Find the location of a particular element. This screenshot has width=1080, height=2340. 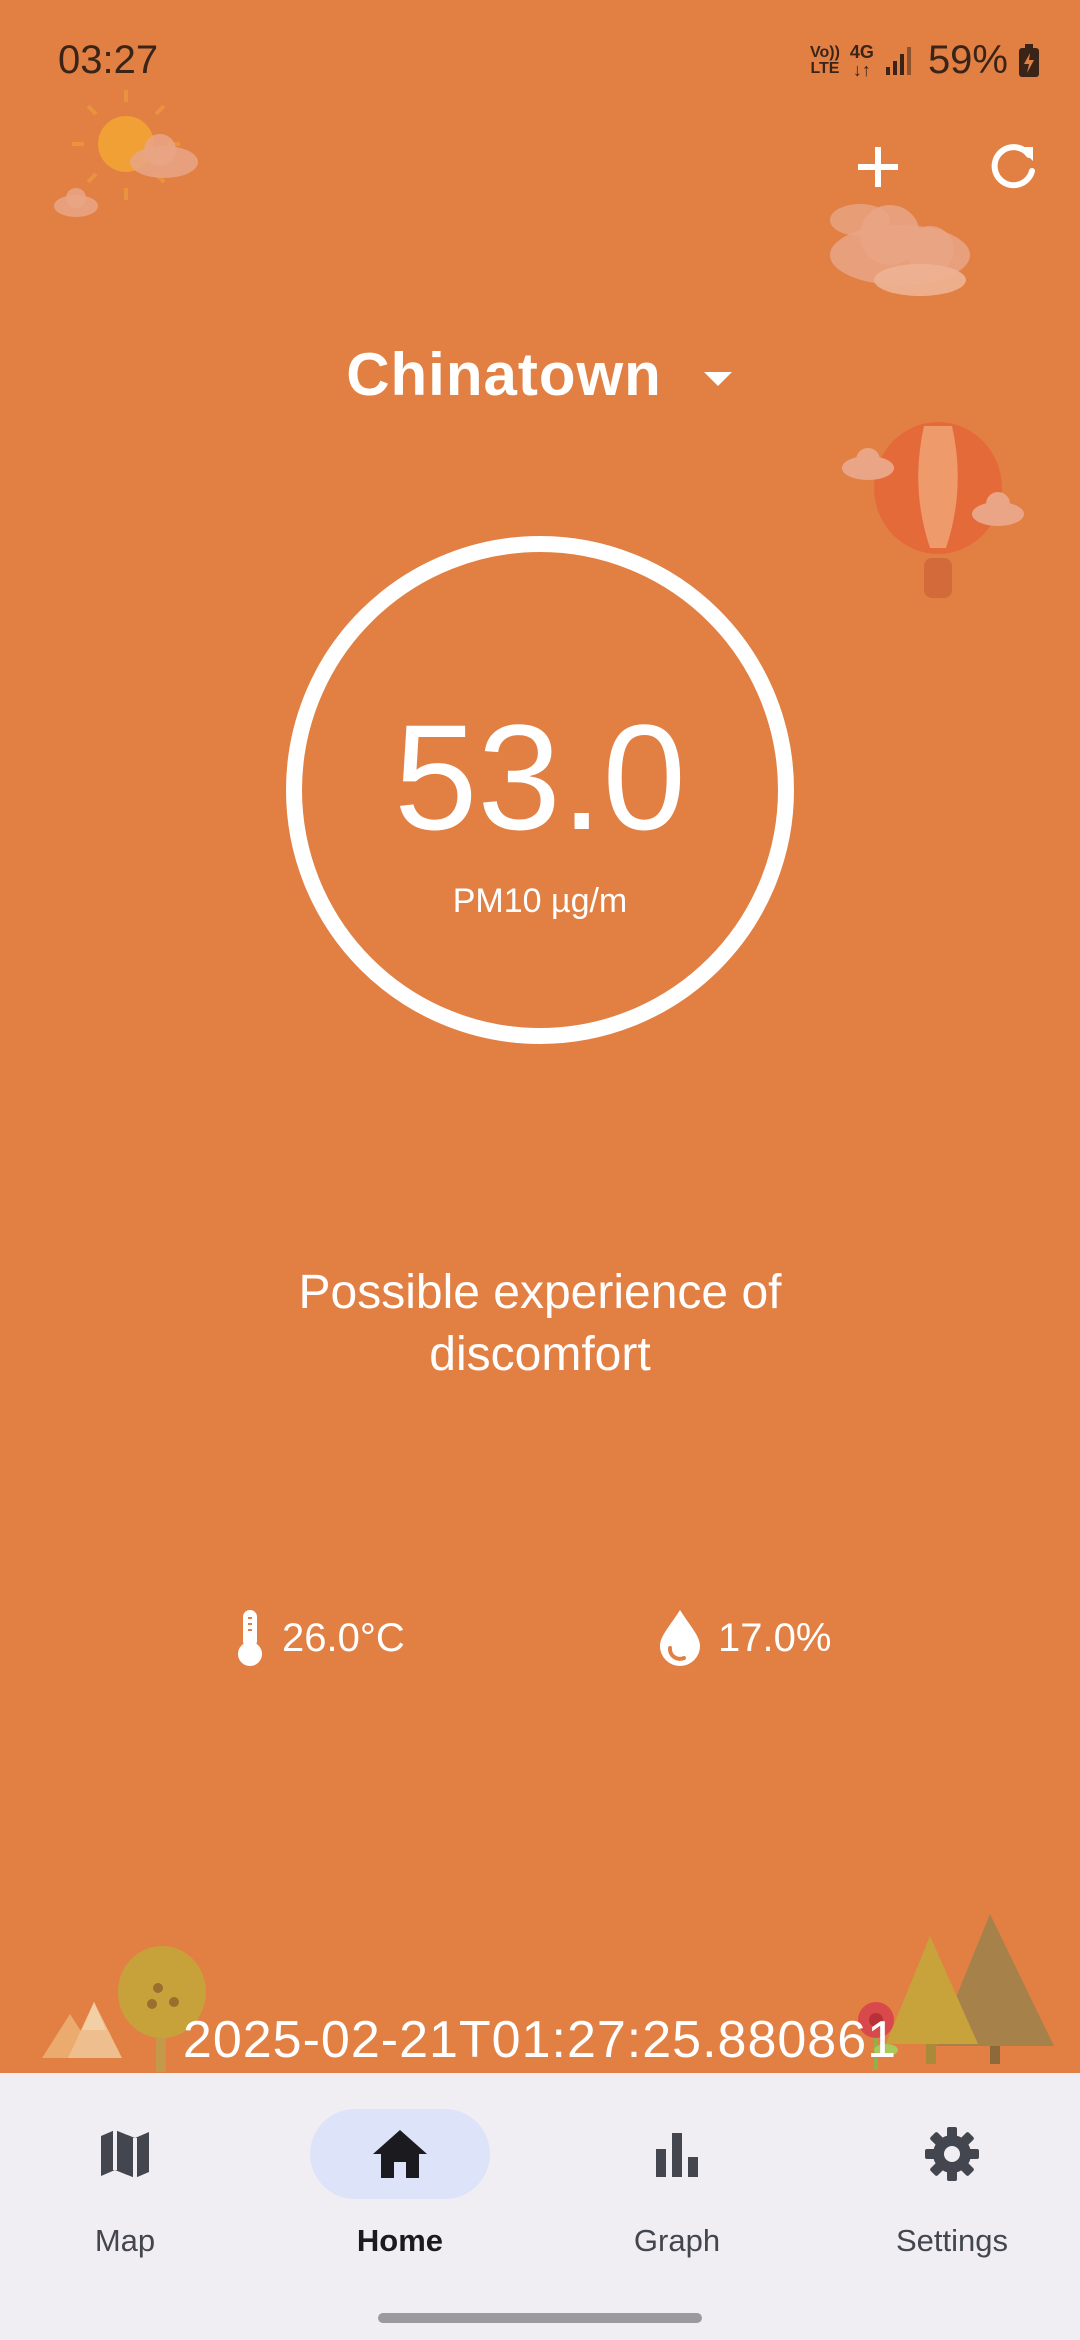

nav-item-settings: Settings is located at coordinates (948, 2189).